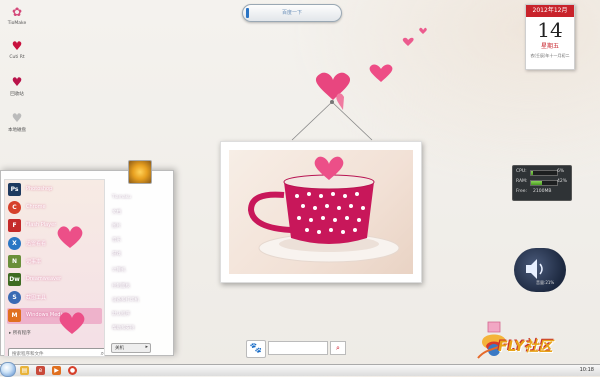 The height and width of the screenshot is (377, 600). I want to click on chevron-right-icon: ▸, so click(146, 347).